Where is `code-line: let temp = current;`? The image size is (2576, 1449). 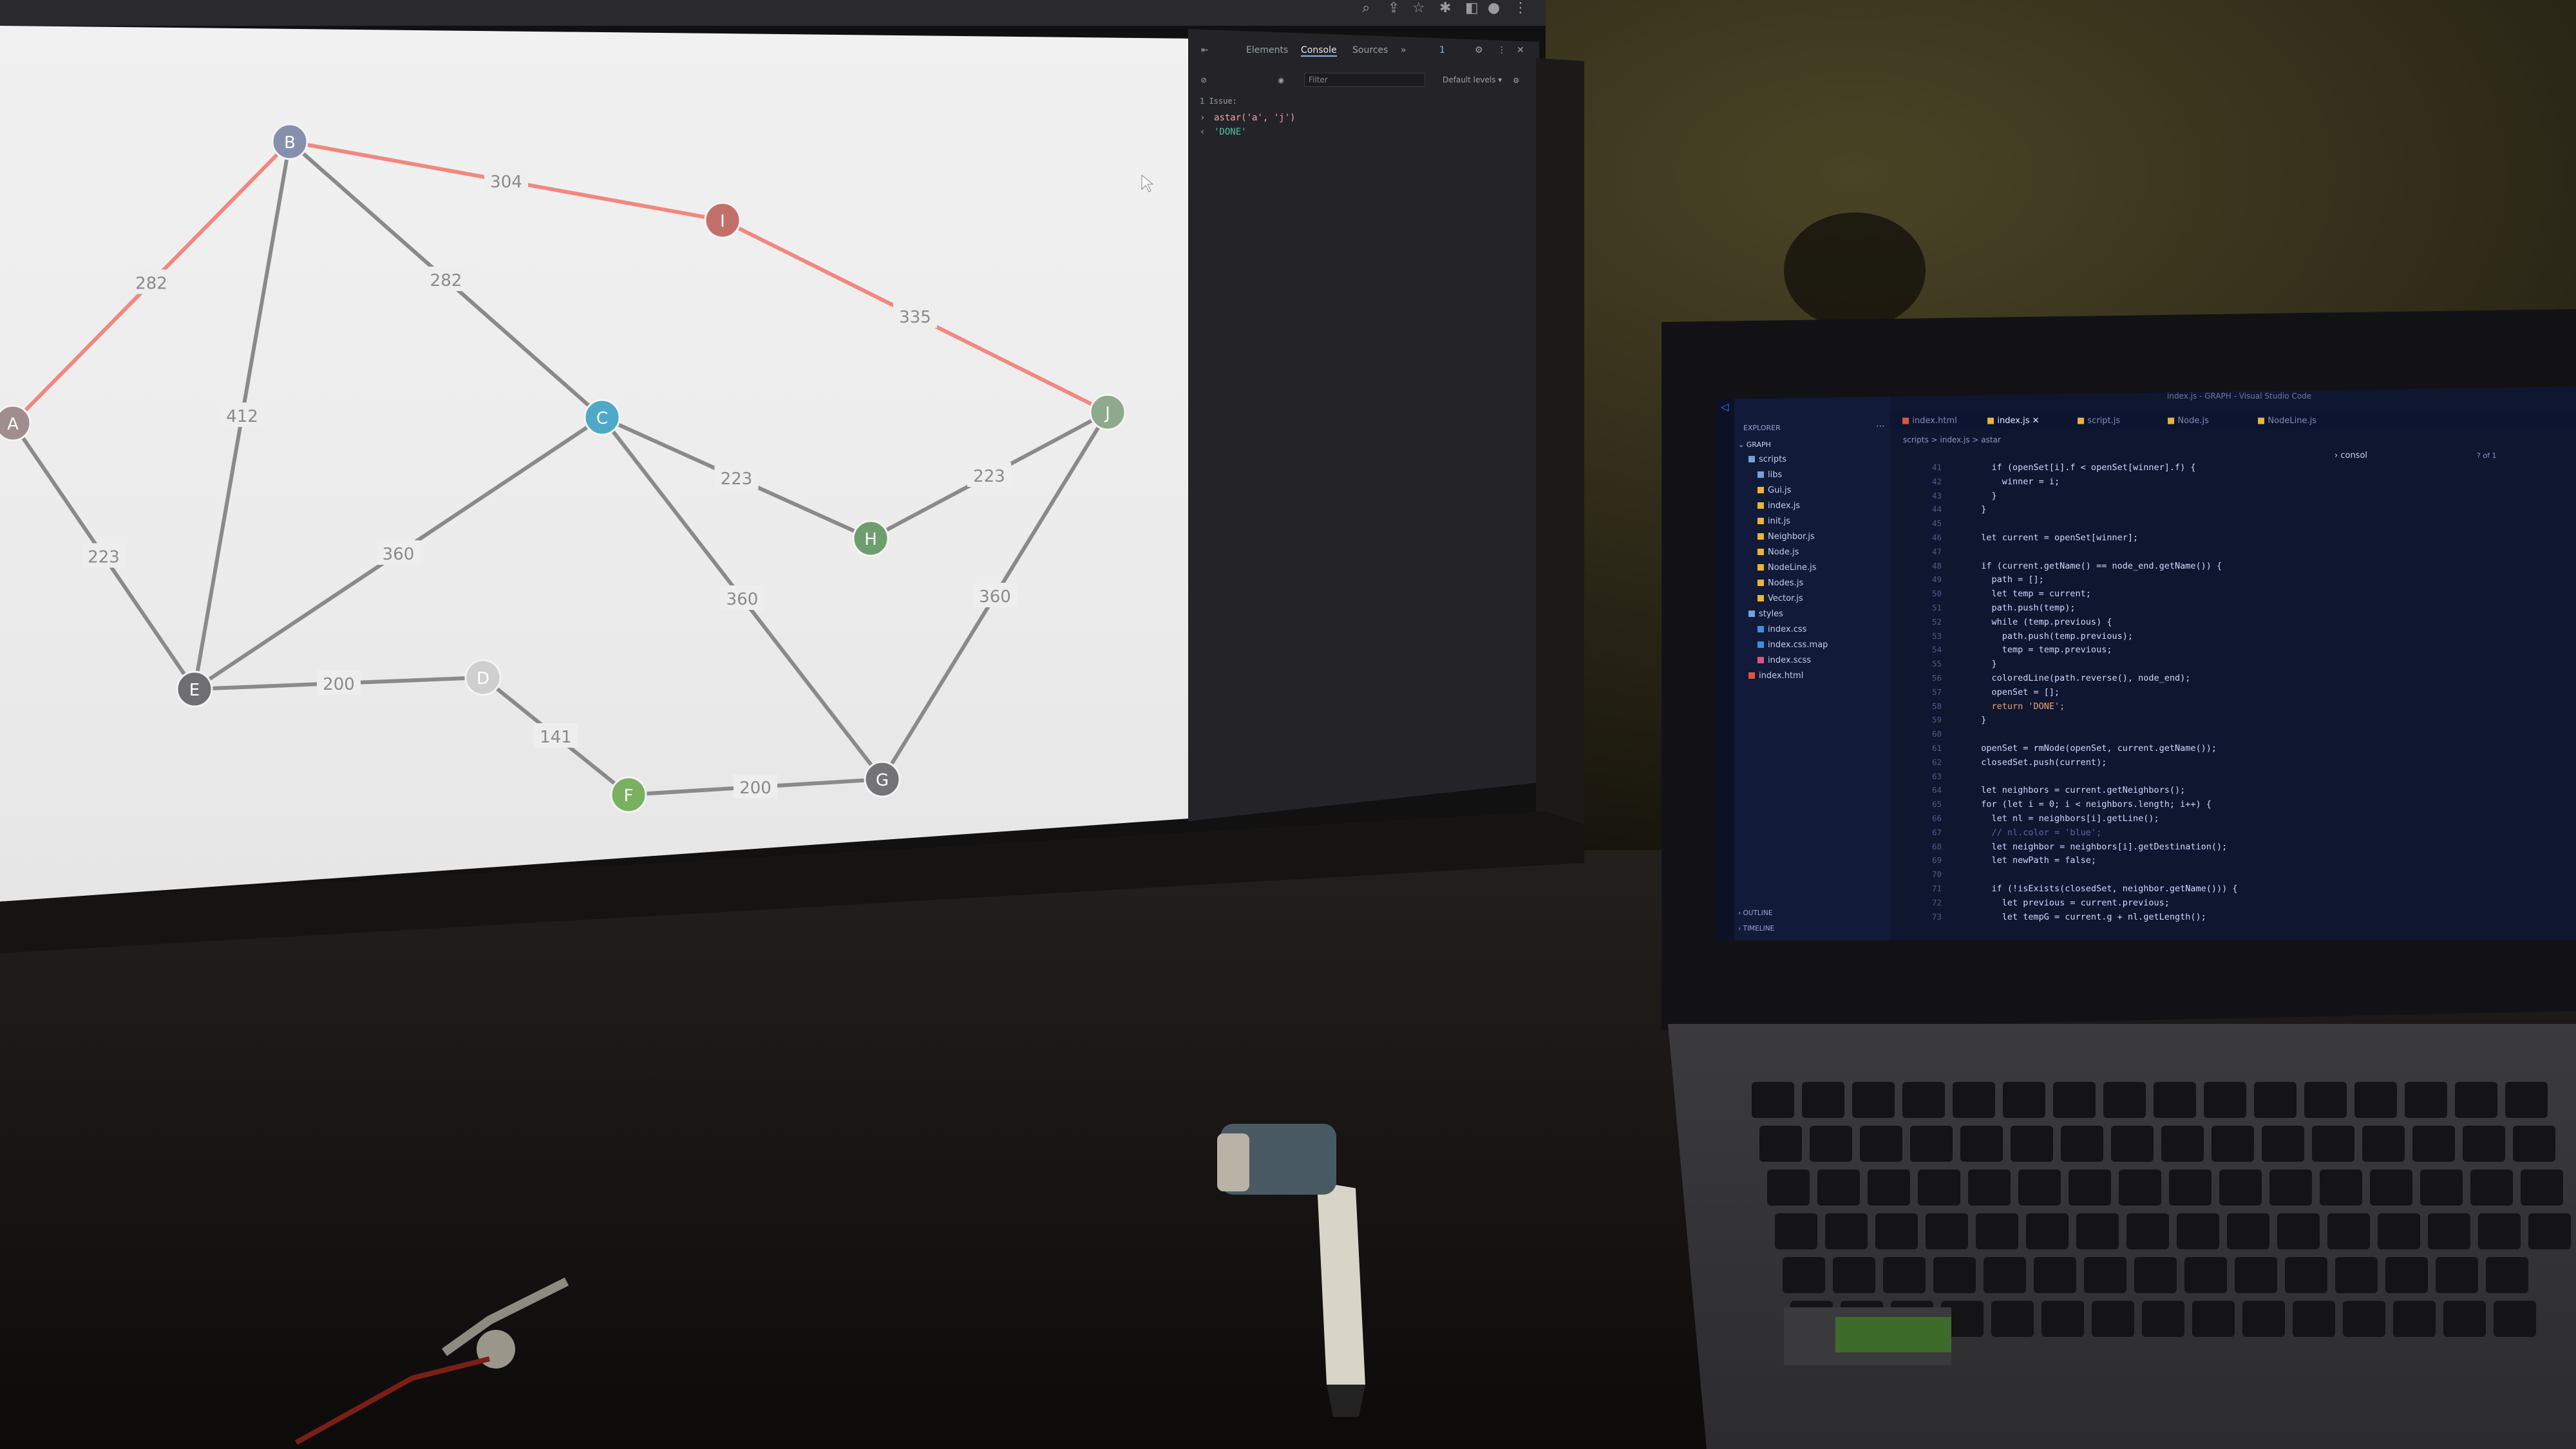 code-line: let temp = current; is located at coordinates (2031, 594).